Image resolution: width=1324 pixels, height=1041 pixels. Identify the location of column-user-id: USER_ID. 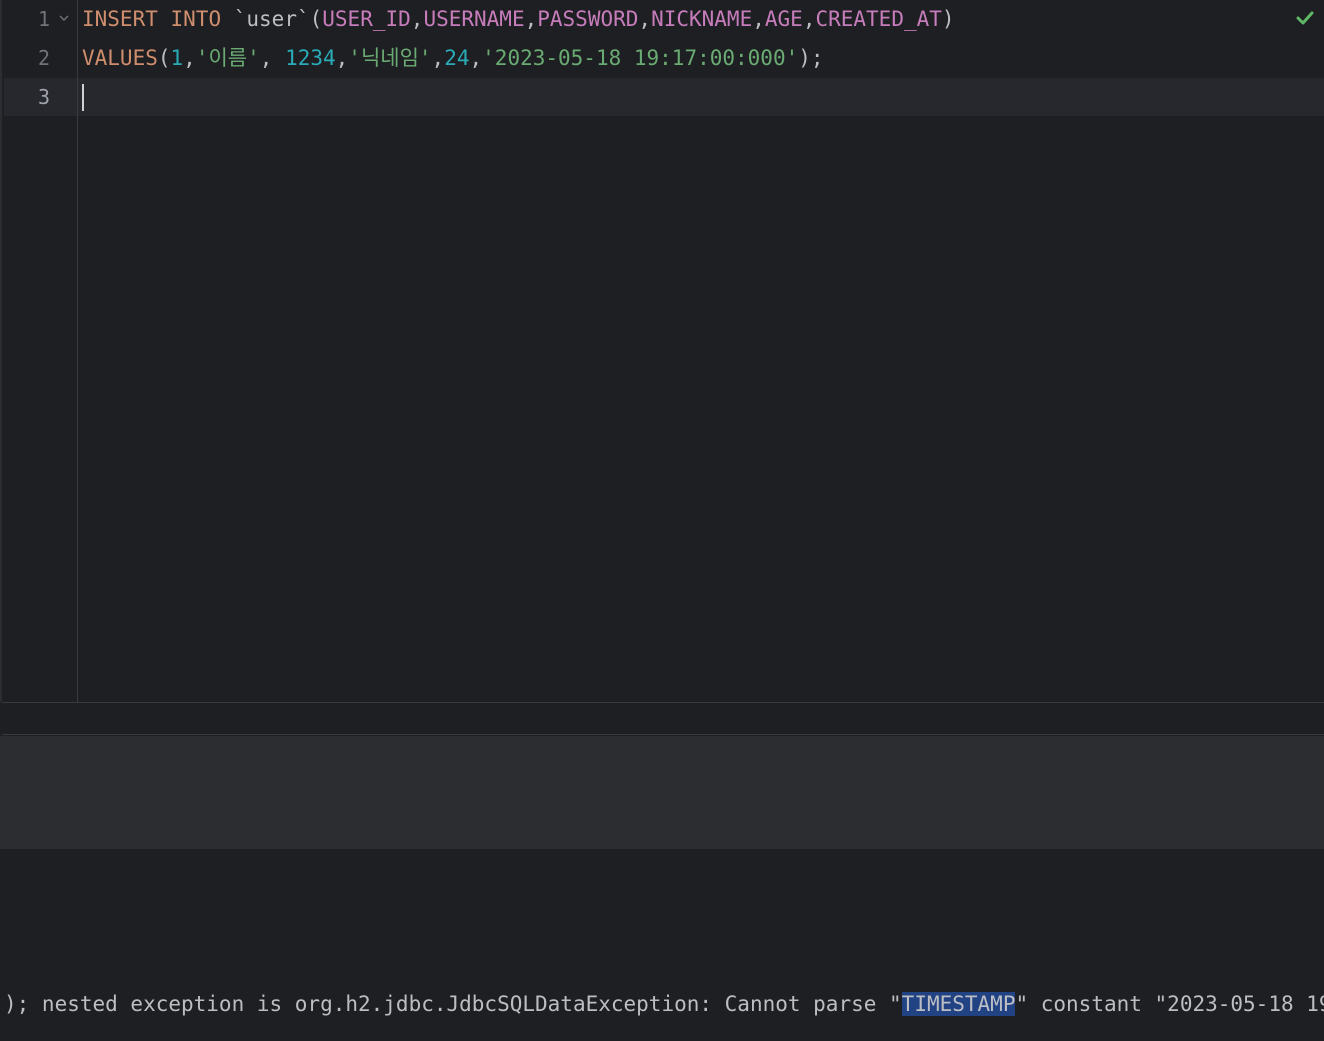
(366, 19).